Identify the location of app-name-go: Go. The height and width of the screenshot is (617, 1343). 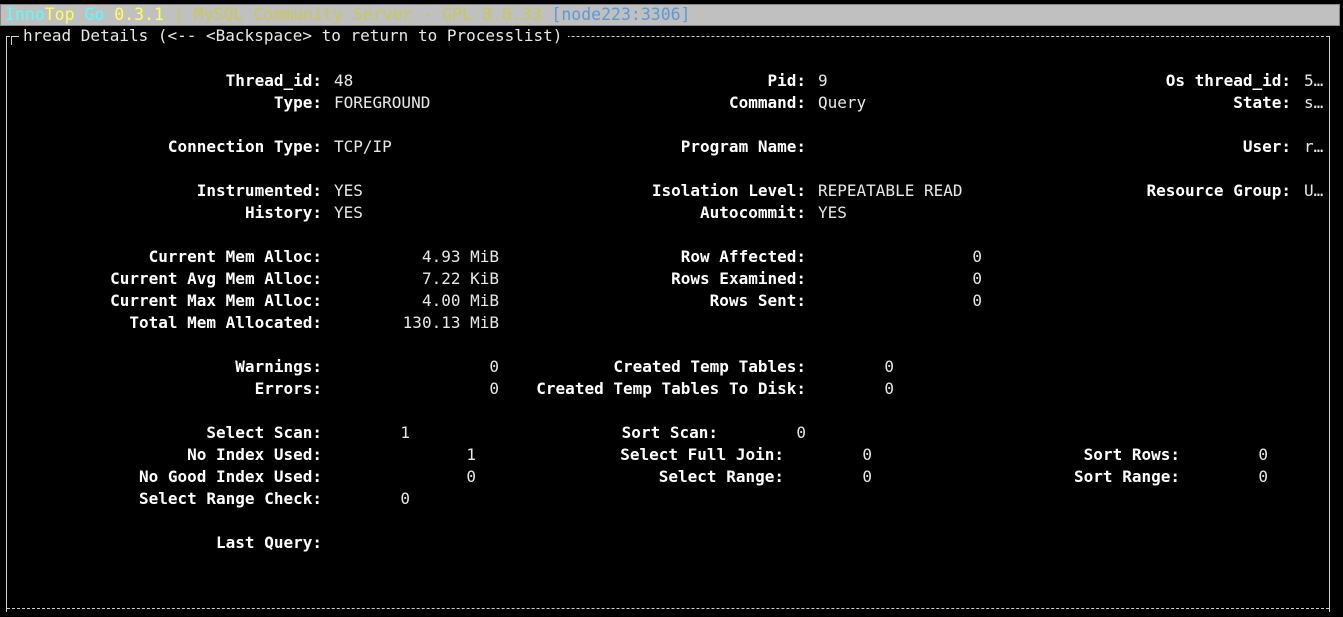
(89, 14).